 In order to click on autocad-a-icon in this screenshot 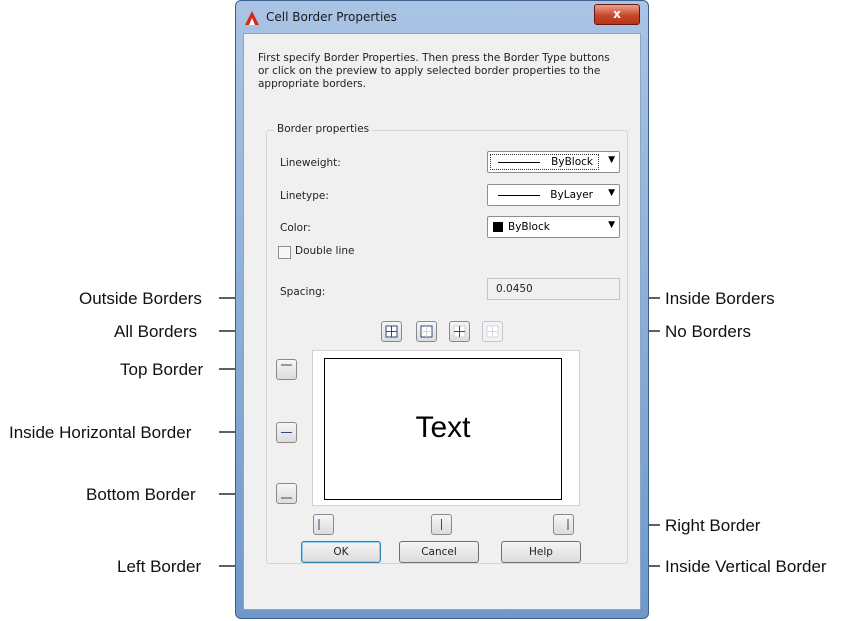, I will do `click(252, 18)`.